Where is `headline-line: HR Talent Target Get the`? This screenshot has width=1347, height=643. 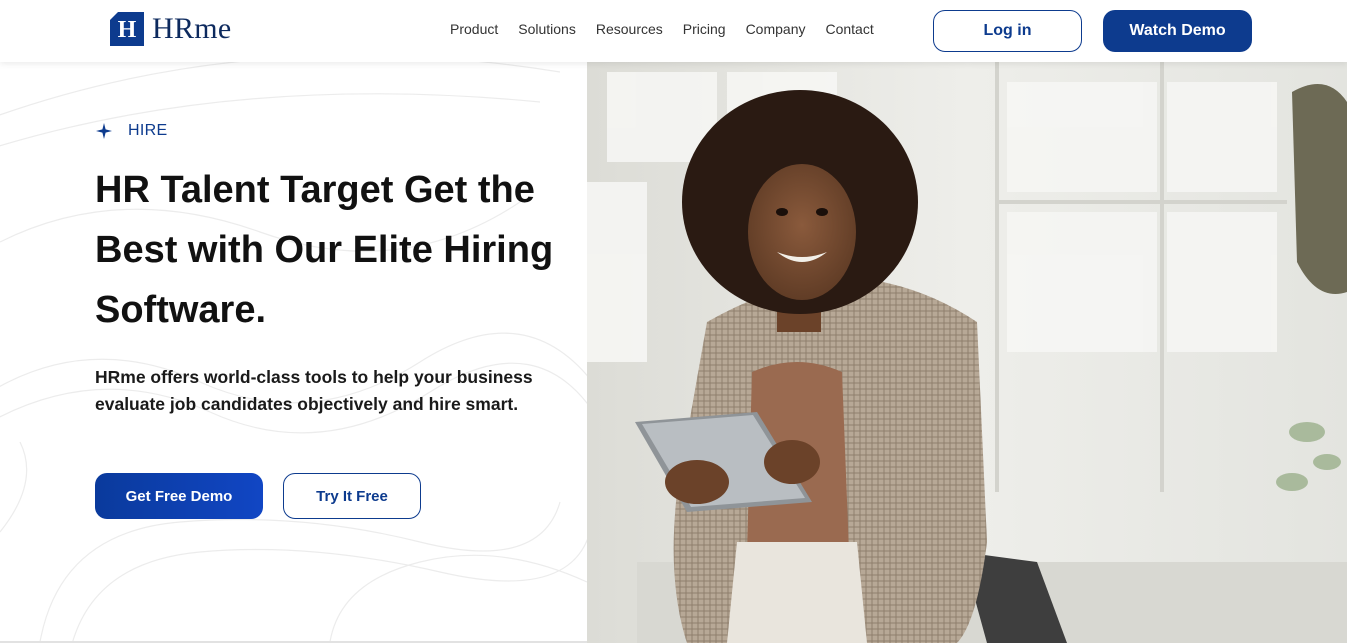
headline-line: HR Talent Target Get the is located at coordinates (315, 190).